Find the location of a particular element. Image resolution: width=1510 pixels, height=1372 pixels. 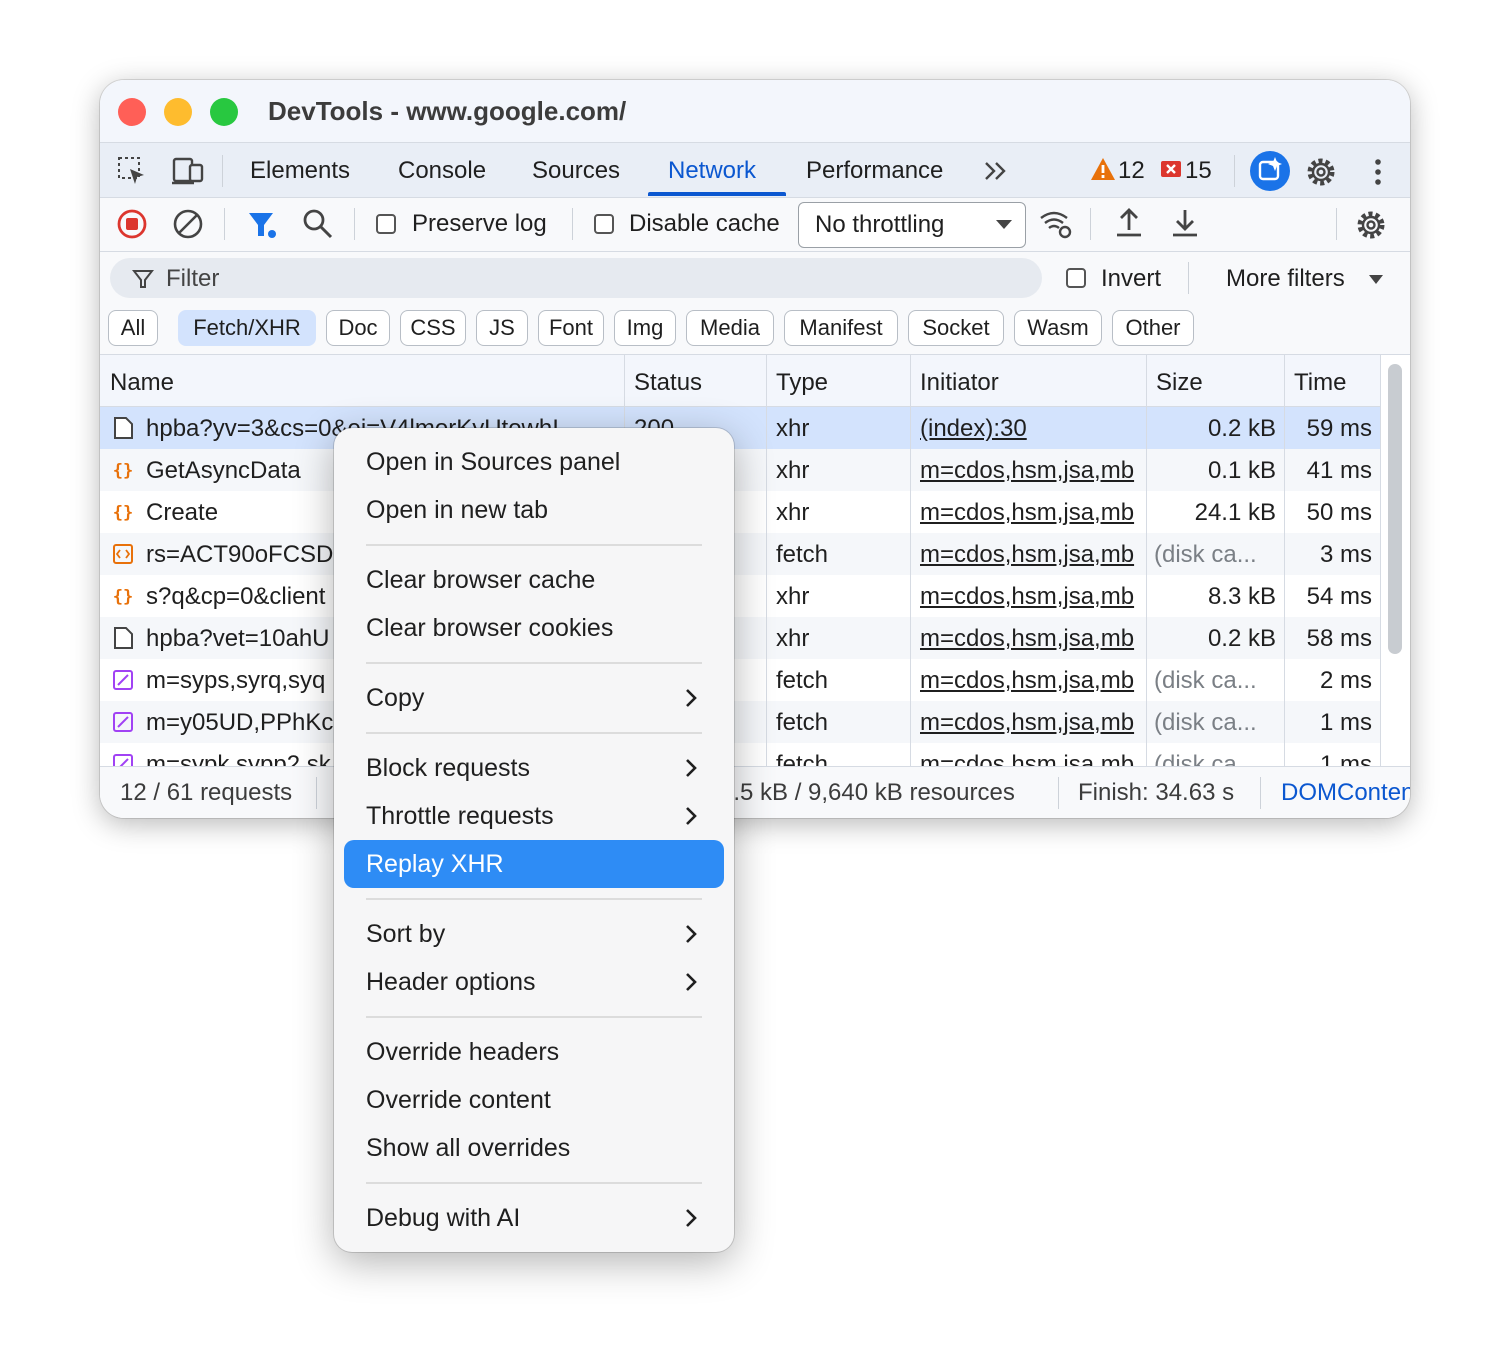

preserve-log-checkbox is located at coordinates (386, 224).